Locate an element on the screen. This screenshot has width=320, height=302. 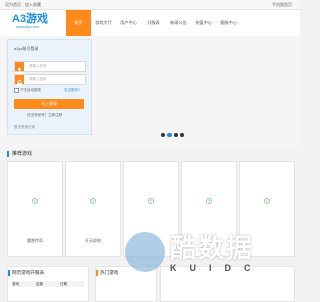
game-card-label: 开天辟地 is located at coordinates (93, 240).